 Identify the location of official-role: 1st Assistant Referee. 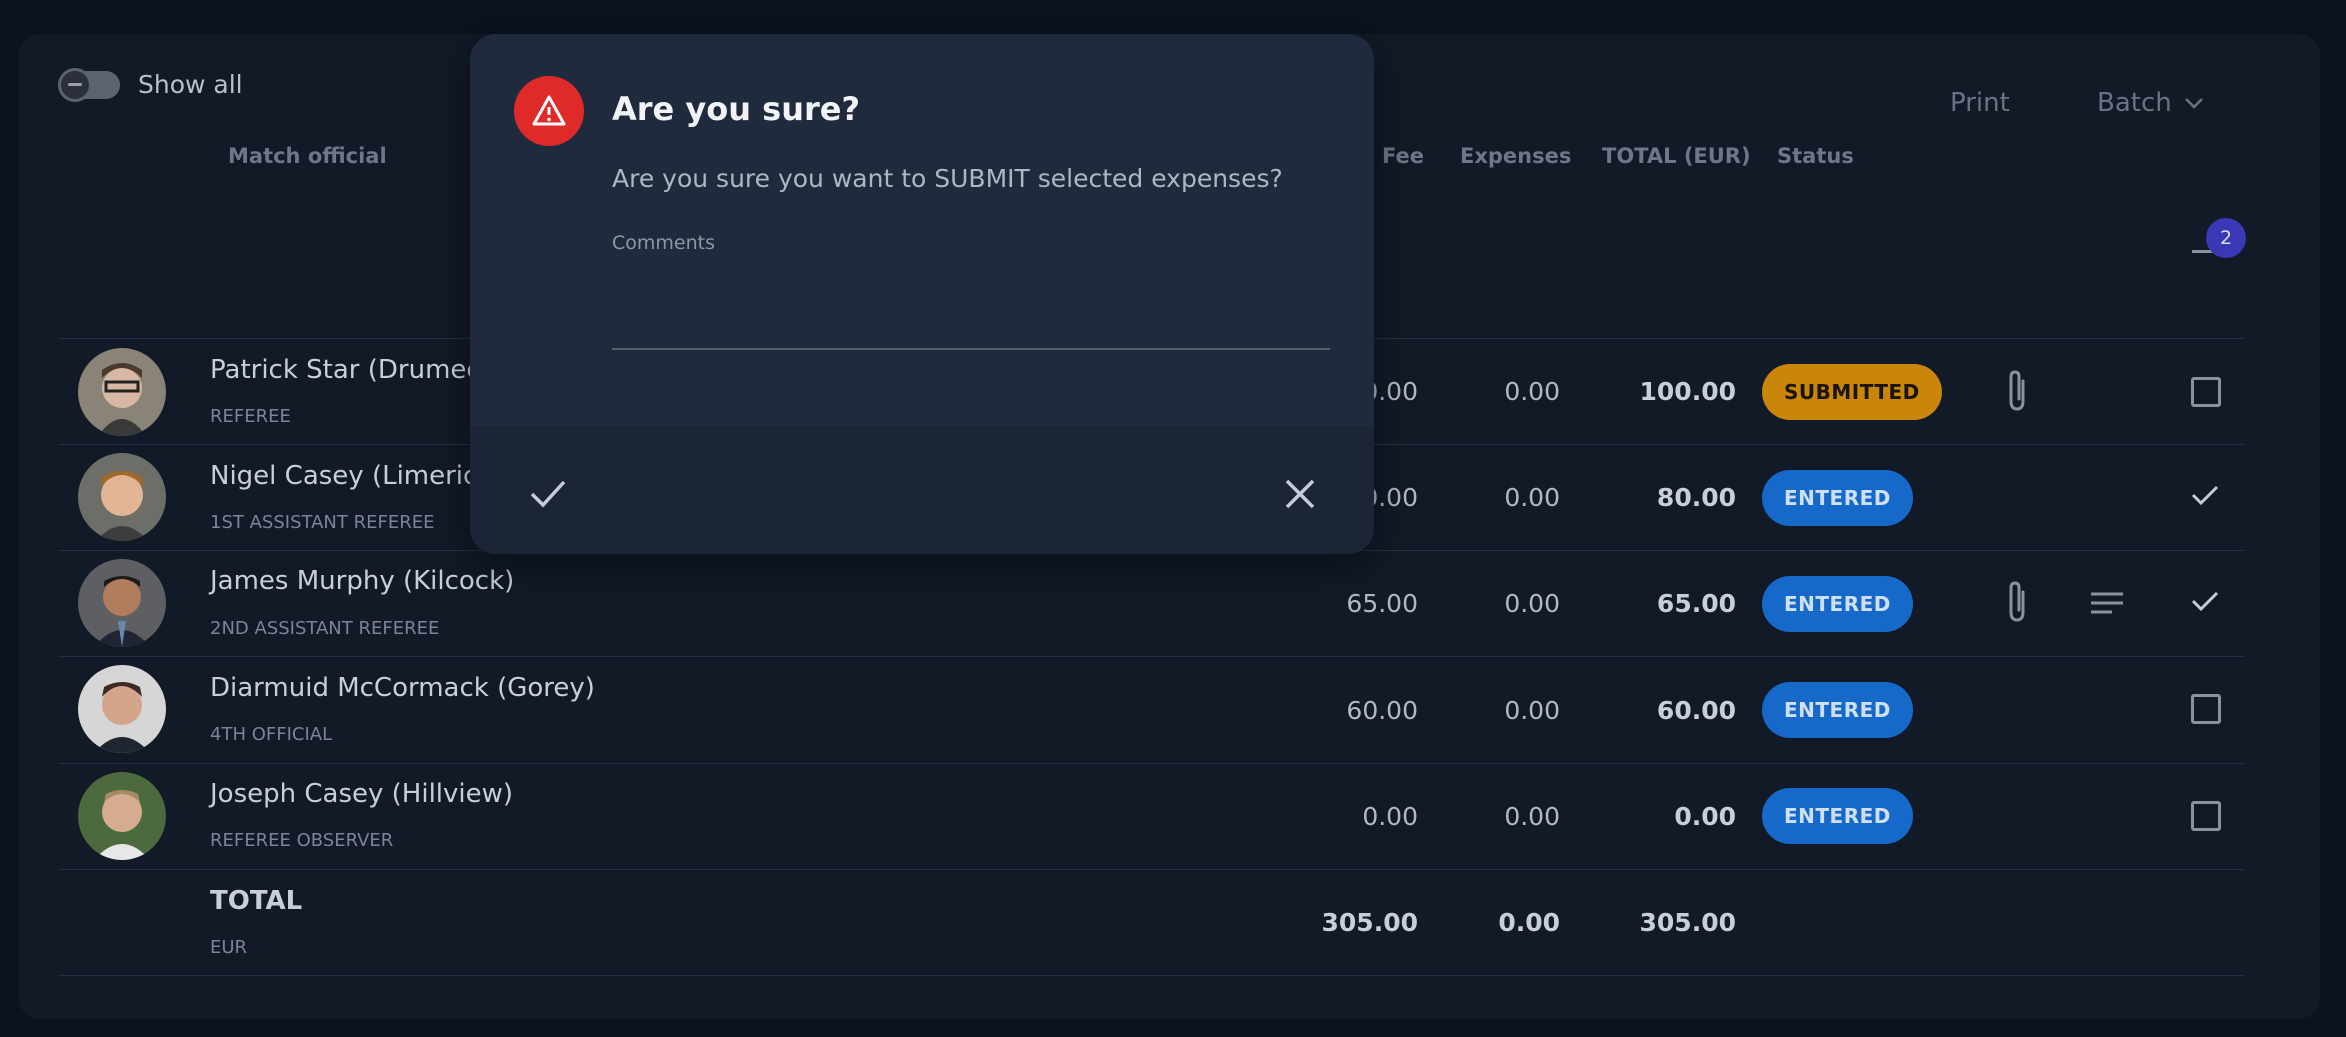
(322, 522).